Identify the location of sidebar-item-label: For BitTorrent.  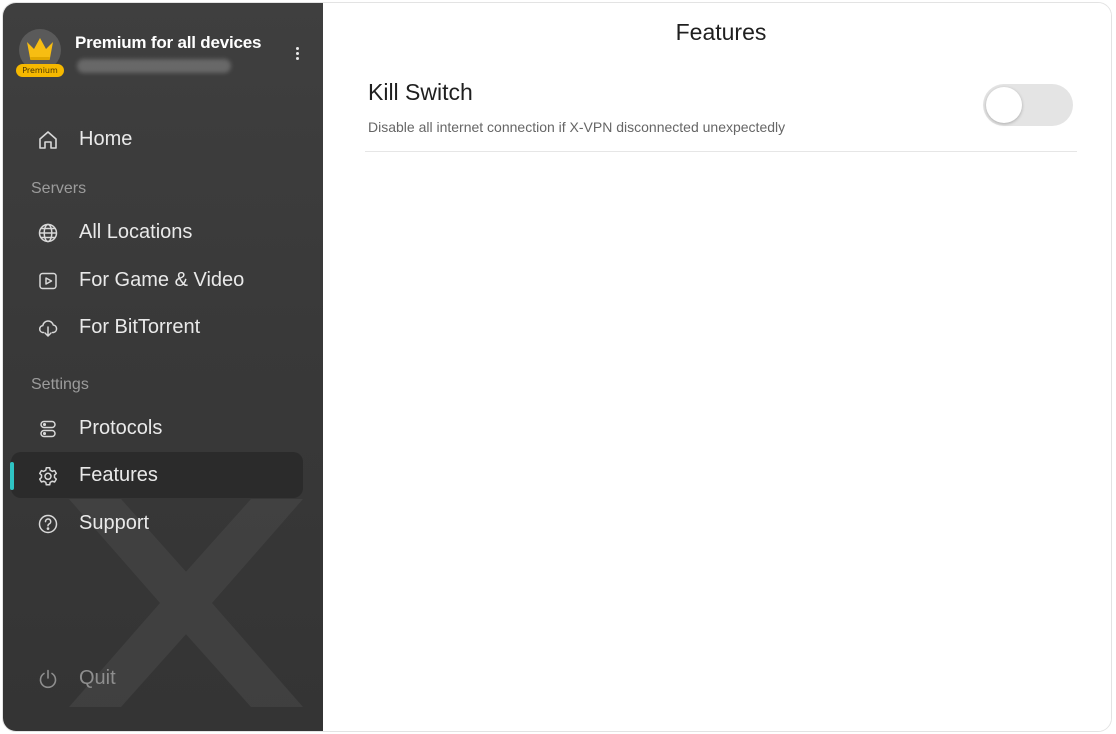
(140, 327).